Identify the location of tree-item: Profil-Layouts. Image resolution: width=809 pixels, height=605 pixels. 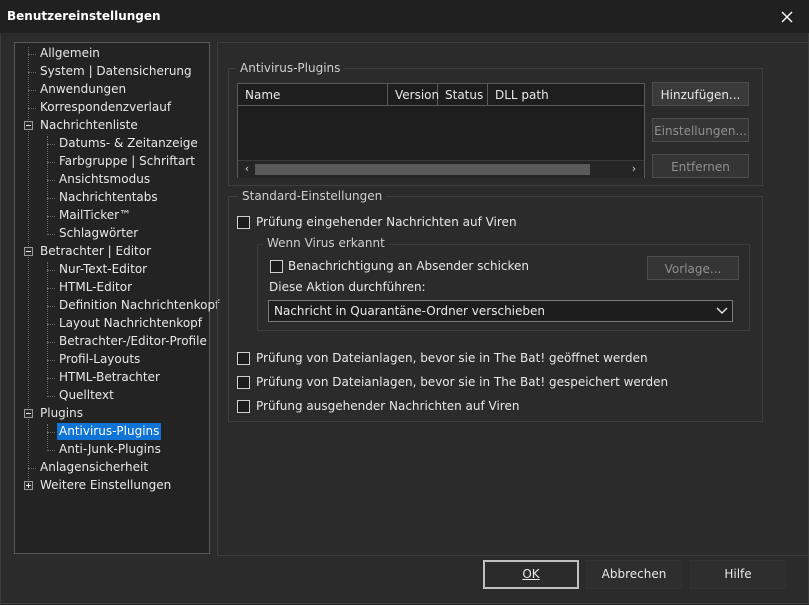
(99, 359).